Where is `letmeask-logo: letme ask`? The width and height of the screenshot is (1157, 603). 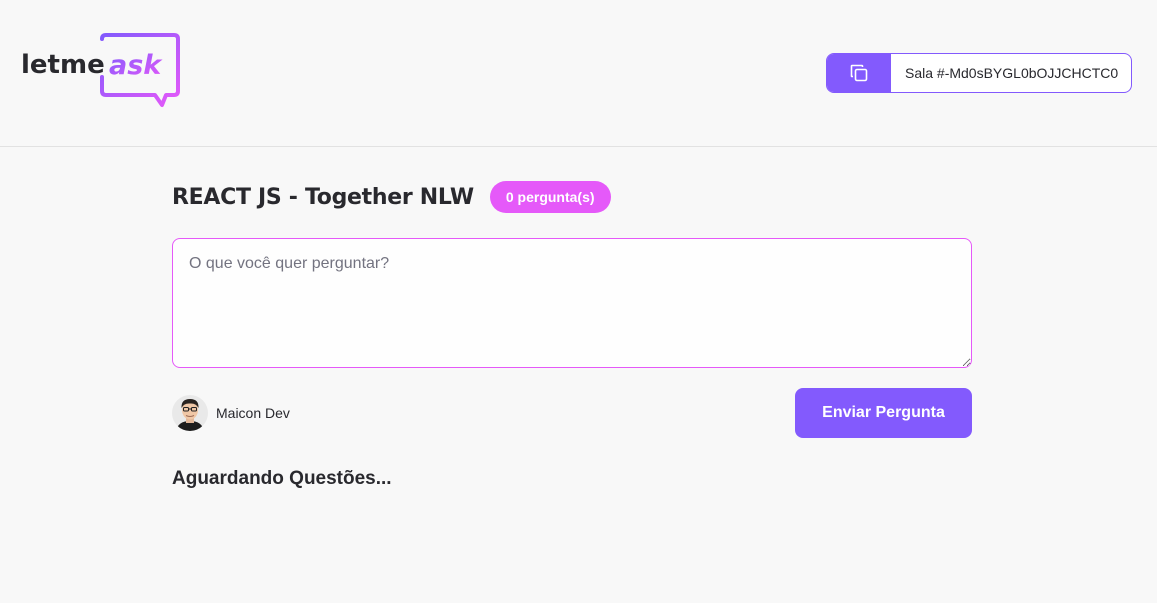 letmeask-logo: letme ask is located at coordinates (100, 71).